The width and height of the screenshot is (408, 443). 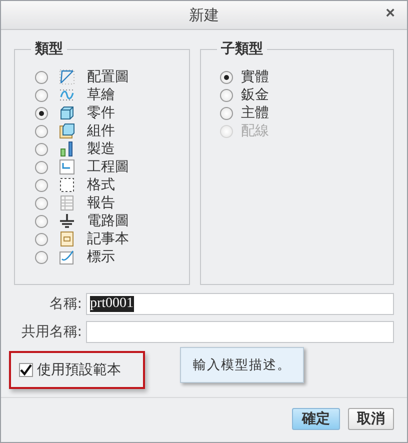 What do you see at coordinates (108, 77) in the screenshot?
I see `option-label: 配置圖` at bounding box center [108, 77].